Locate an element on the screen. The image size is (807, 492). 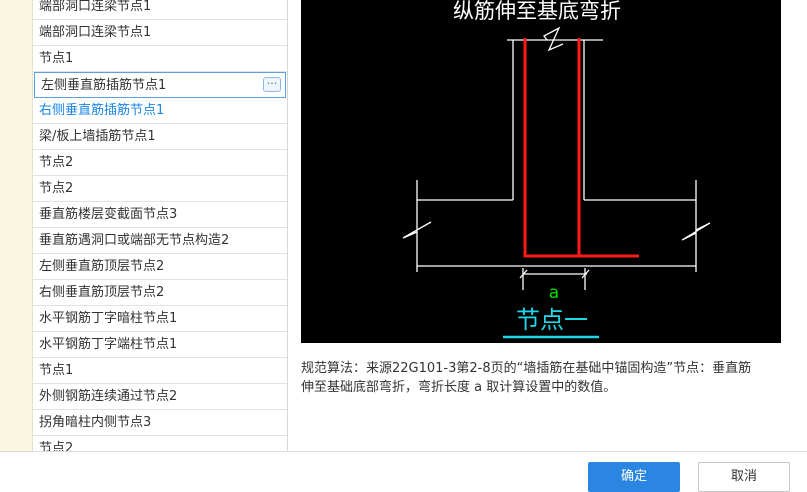
list-item-label: 水平钢筋丁字暗柱节点1 is located at coordinates (108, 318).